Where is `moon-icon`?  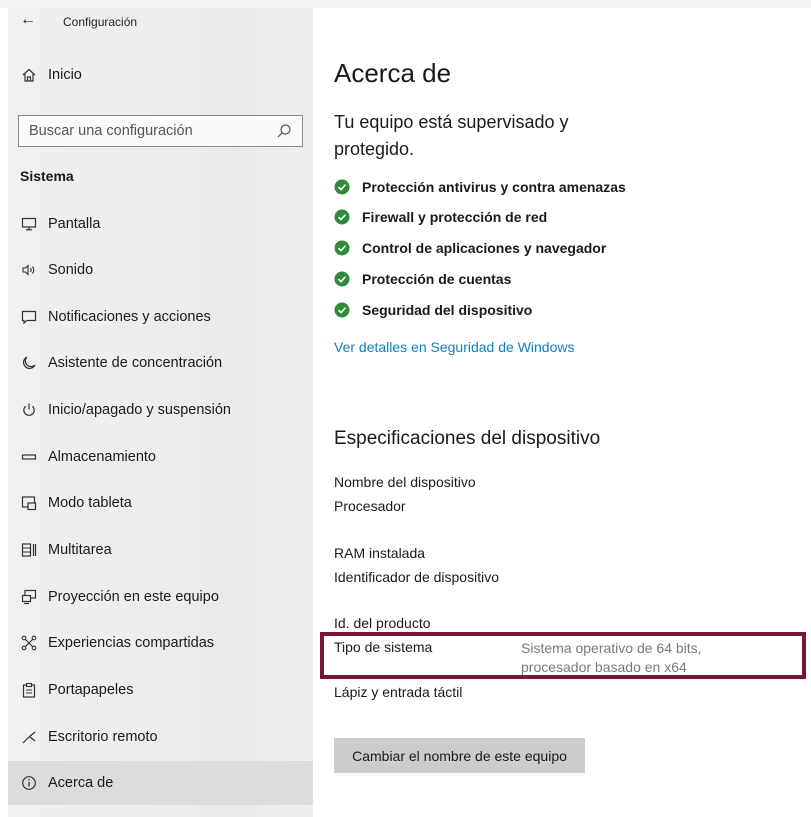 moon-icon is located at coordinates (29, 363).